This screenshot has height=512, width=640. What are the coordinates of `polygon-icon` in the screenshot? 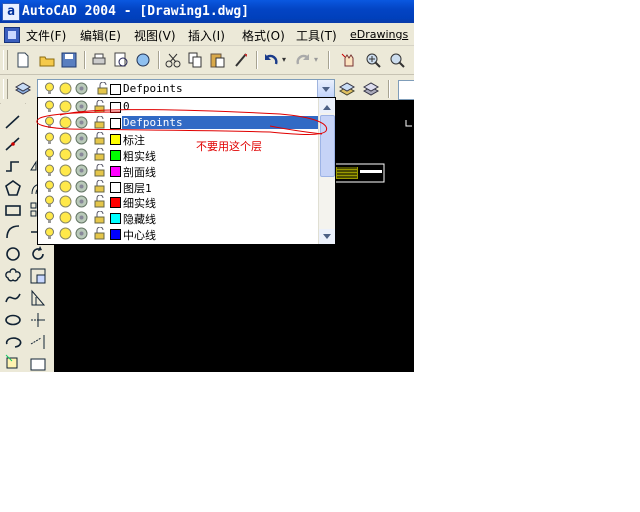 It's located at (13, 188).